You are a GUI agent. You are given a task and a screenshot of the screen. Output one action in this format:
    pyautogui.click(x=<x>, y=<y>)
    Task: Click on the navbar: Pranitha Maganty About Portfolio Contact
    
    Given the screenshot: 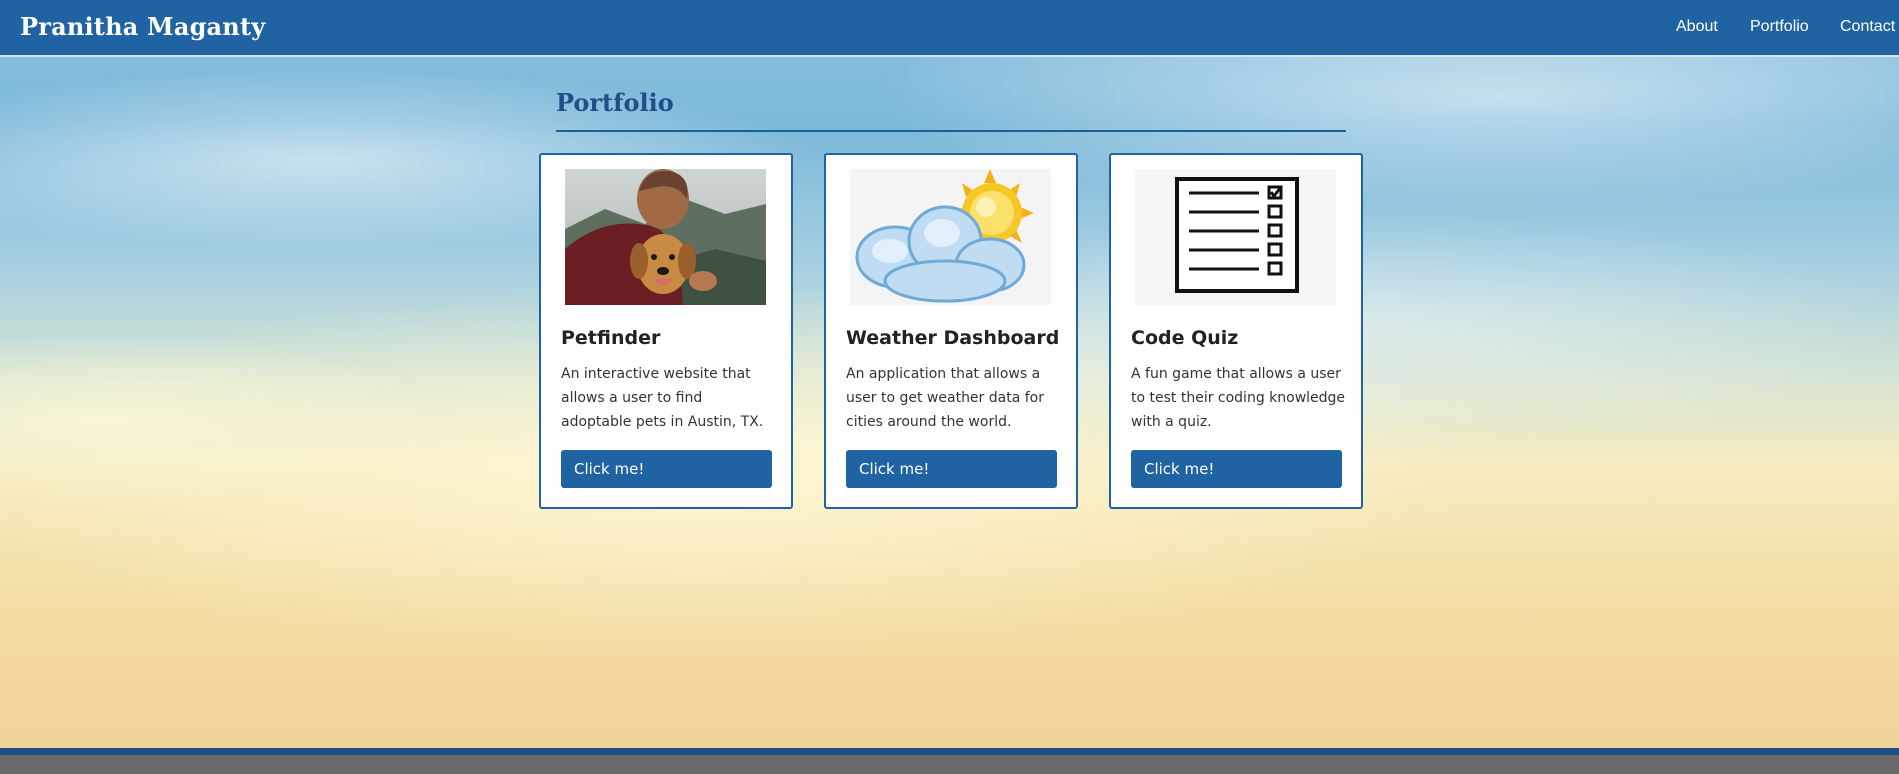 What is the action you would take?
    pyautogui.click(x=949, y=28)
    